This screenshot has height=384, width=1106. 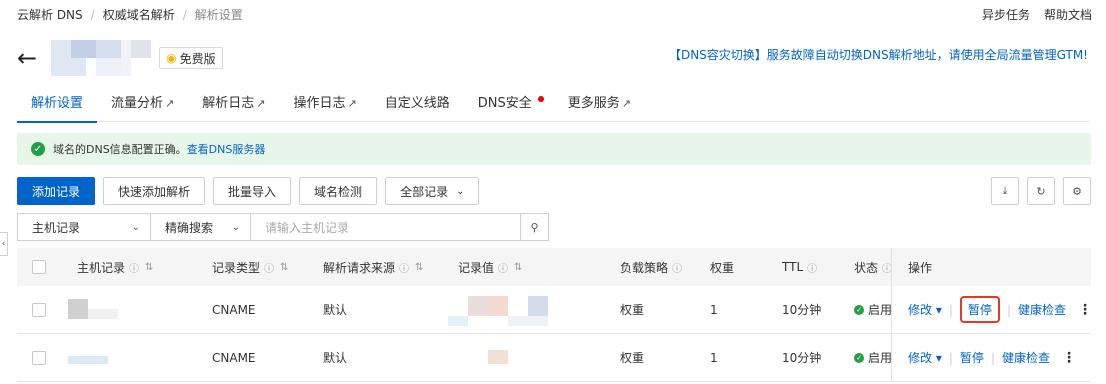 I want to click on search-bar: 主机记录 ⌄ 精确搜索 ⌄ 请输入主机记录 ⚲, so click(x=283, y=227).